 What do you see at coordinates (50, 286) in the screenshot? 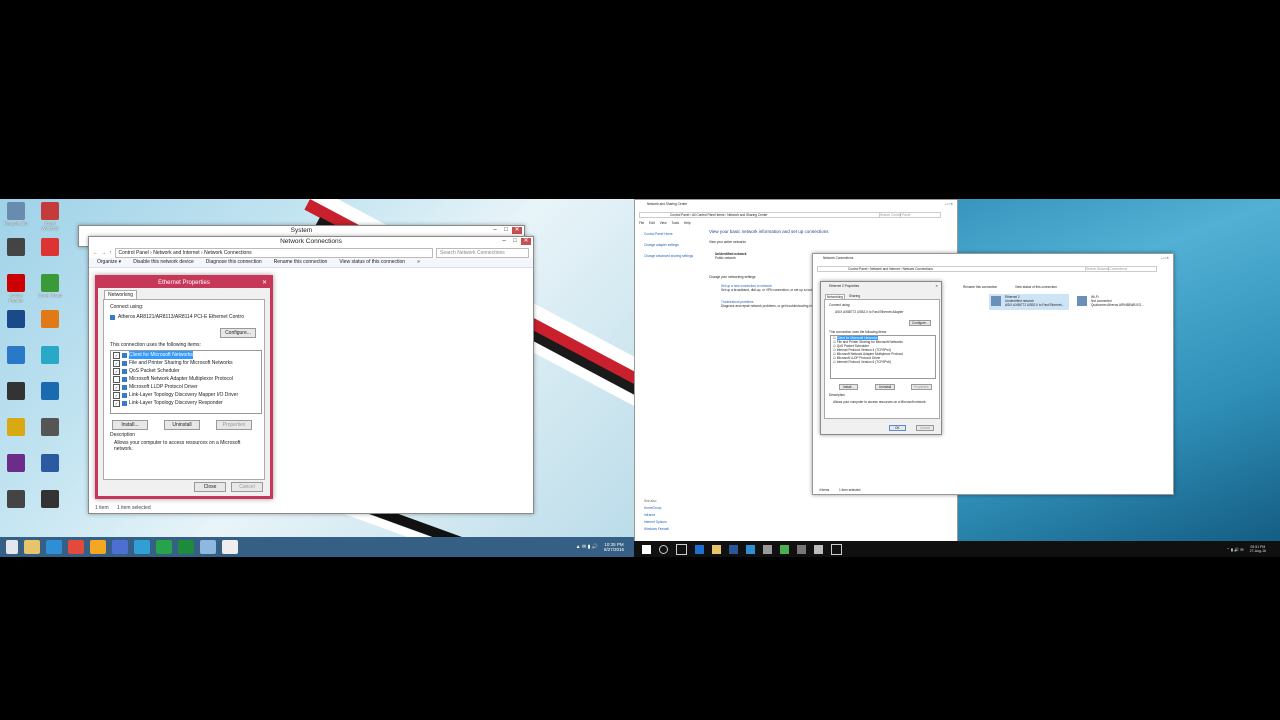
I see `desktop-icon: Corel Photo` at bounding box center [50, 286].